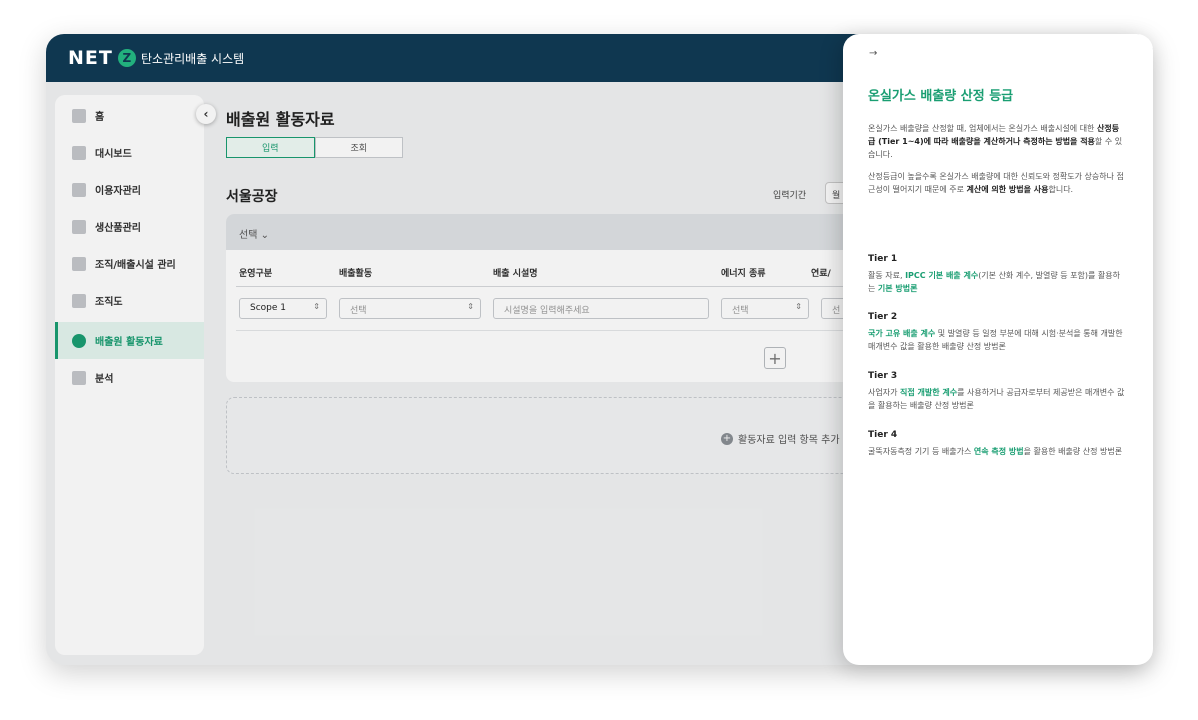 This screenshot has height=720, width=1198. What do you see at coordinates (129, 115) in the screenshot?
I see `sidebar-item-home: 홈` at bounding box center [129, 115].